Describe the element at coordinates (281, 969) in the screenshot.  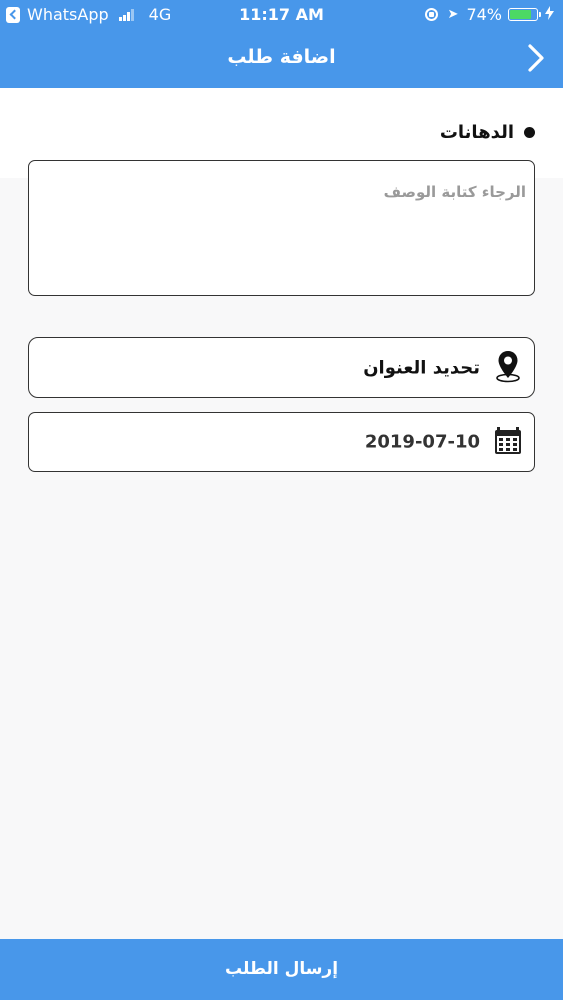
I see `submit-request-button: إرسال الطلب` at that location.